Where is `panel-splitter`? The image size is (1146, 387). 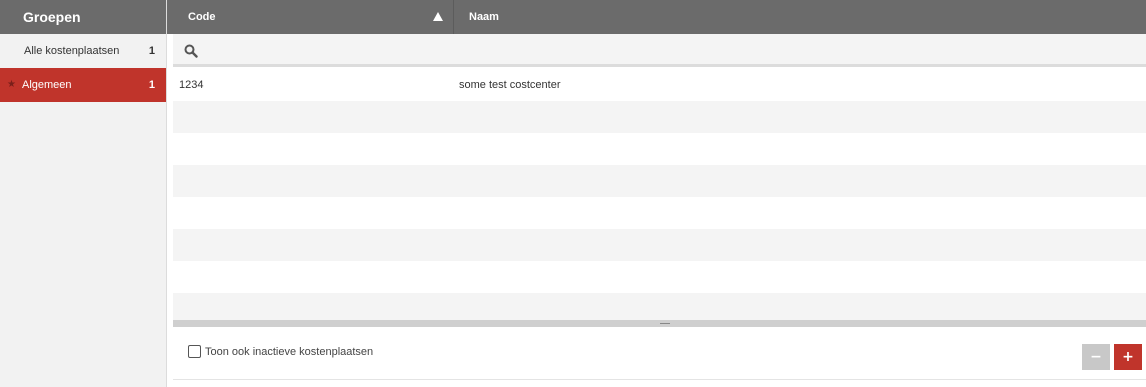 panel-splitter is located at coordinates (659, 323).